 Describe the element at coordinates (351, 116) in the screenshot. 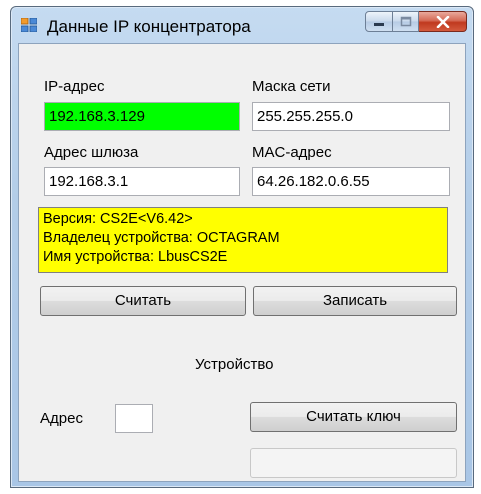

I see `mask-field: 255.255.255.0` at that location.